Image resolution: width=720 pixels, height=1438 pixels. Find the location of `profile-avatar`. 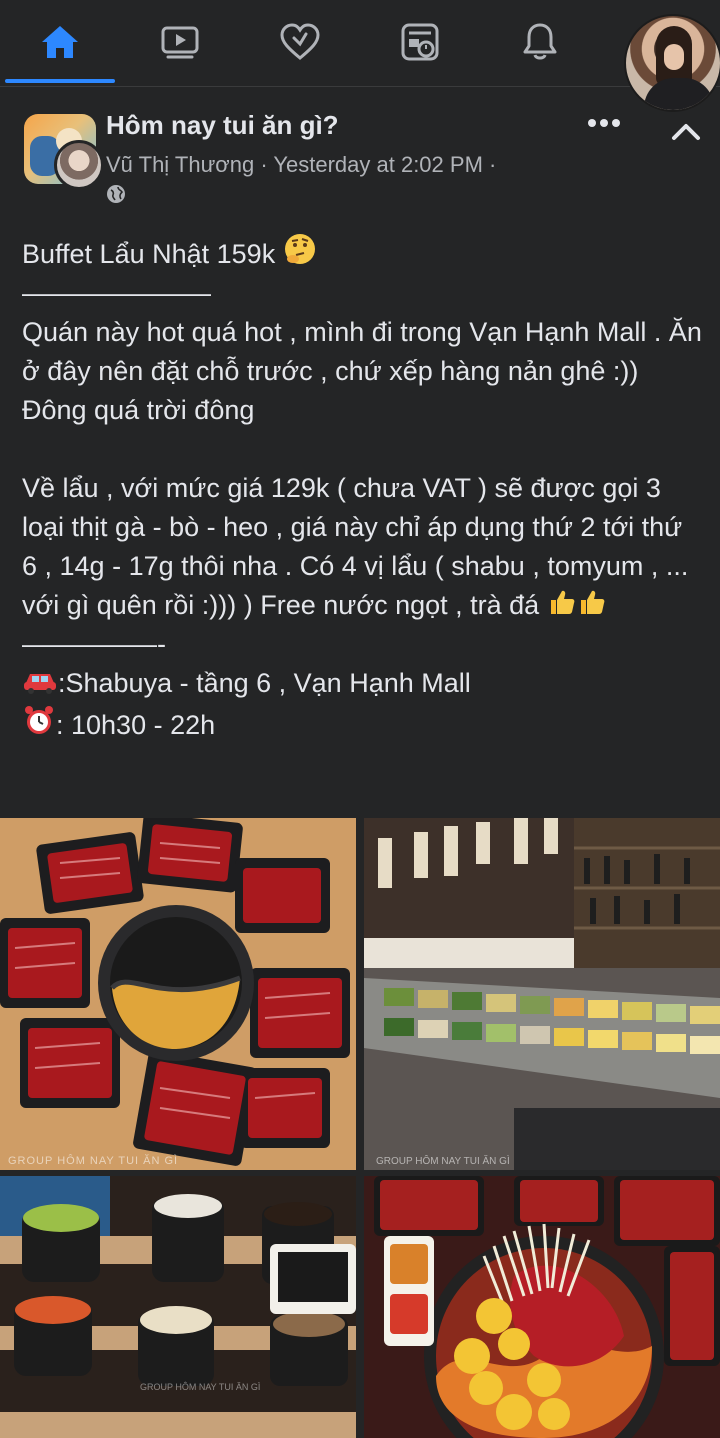

profile-avatar is located at coordinates (672, 63).